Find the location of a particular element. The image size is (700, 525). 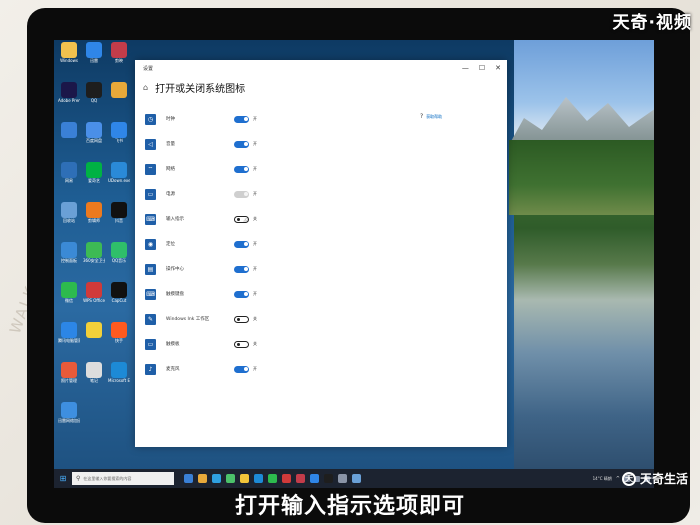

home-icon: ⌂ is located at coordinates (145, 87).